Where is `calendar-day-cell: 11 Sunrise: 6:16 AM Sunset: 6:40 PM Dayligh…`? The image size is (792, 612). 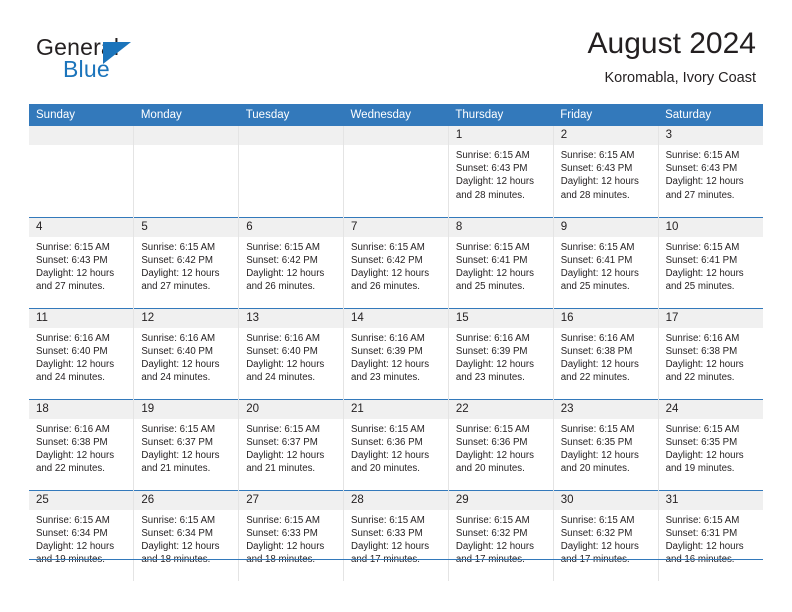
calendar-day-cell: 11 Sunrise: 6:16 AM Sunset: 6:40 PM Dayligh… is located at coordinates (82, 353).